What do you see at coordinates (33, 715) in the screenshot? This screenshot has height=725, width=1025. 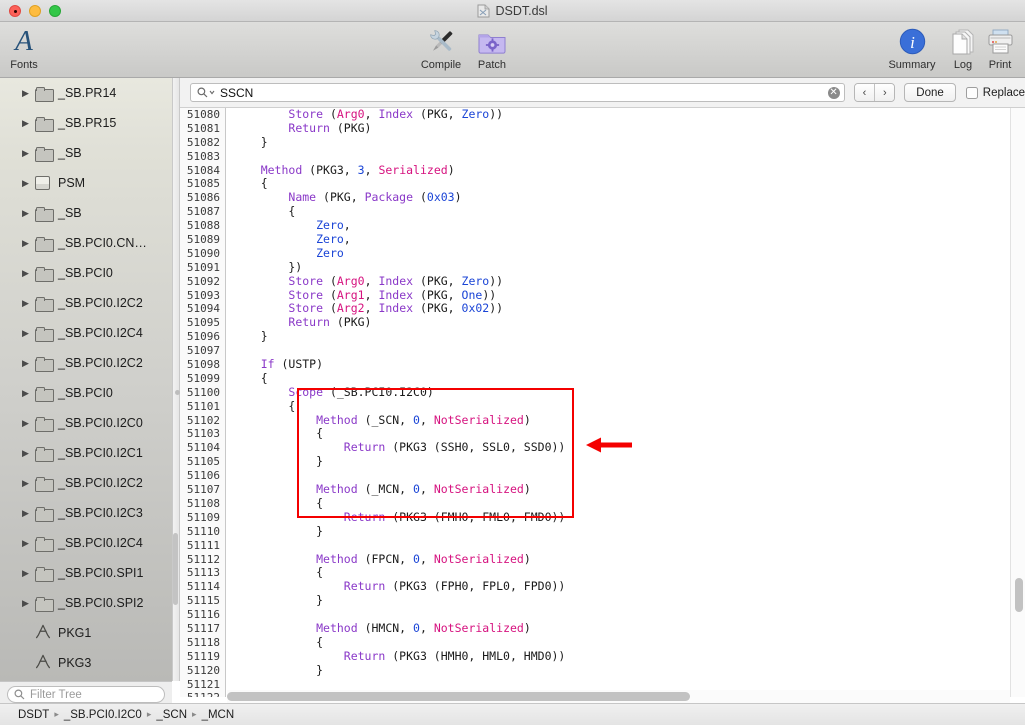 I see `breadcrumb-item: DSDT` at bounding box center [33, 715].